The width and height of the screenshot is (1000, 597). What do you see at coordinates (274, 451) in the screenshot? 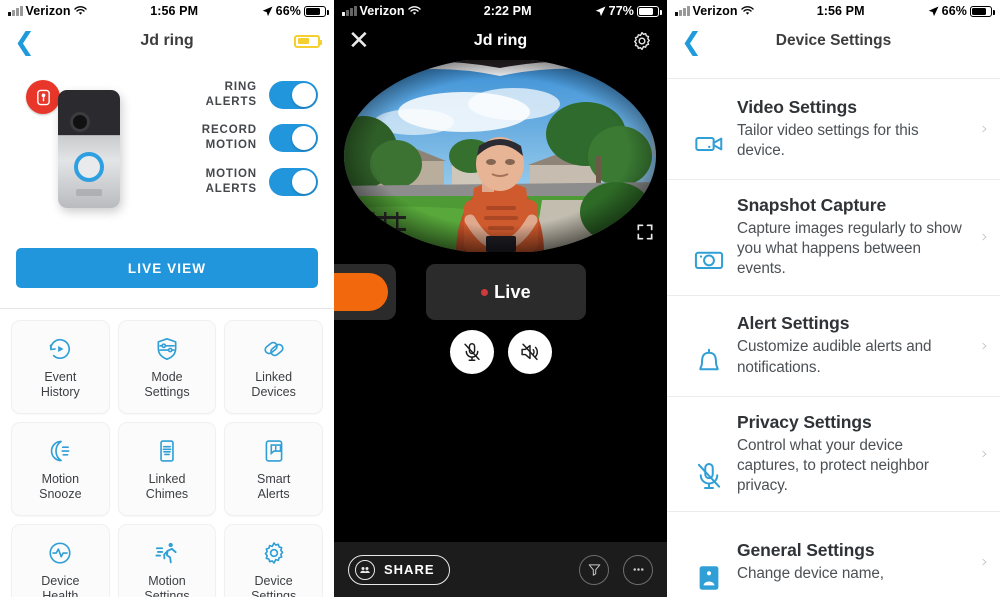
I see `smart-alerts-phone-icon` at bounding box center [274, 451].